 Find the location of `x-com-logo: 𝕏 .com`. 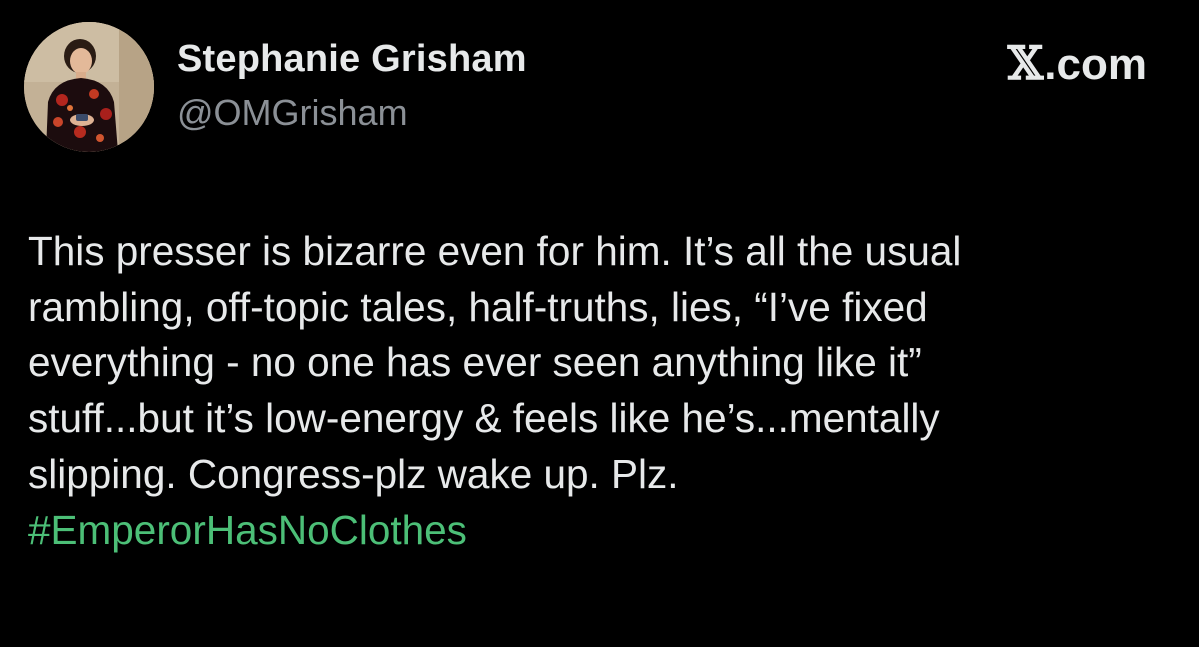

x-com-logo: 𝕏 .com is located at coordinates (1077, 63).